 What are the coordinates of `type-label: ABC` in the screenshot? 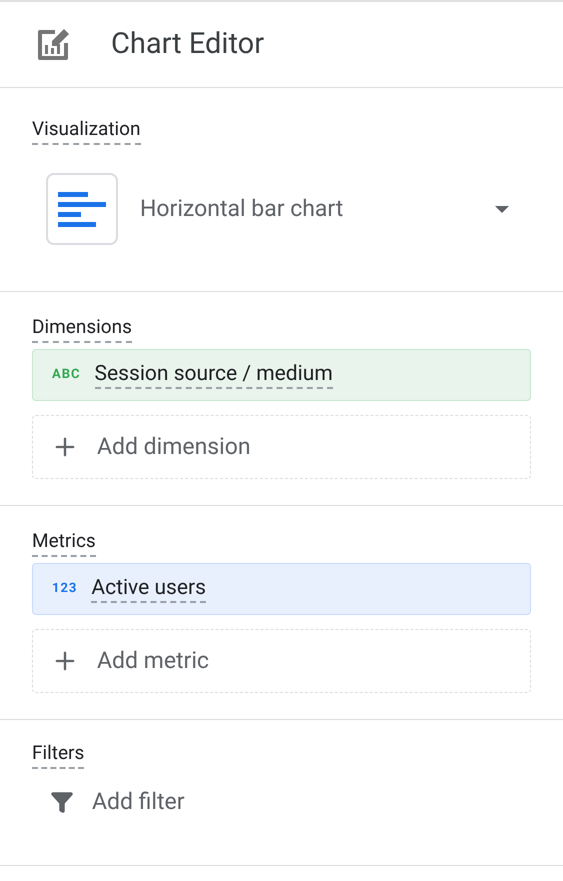 It's located at (66, 375).